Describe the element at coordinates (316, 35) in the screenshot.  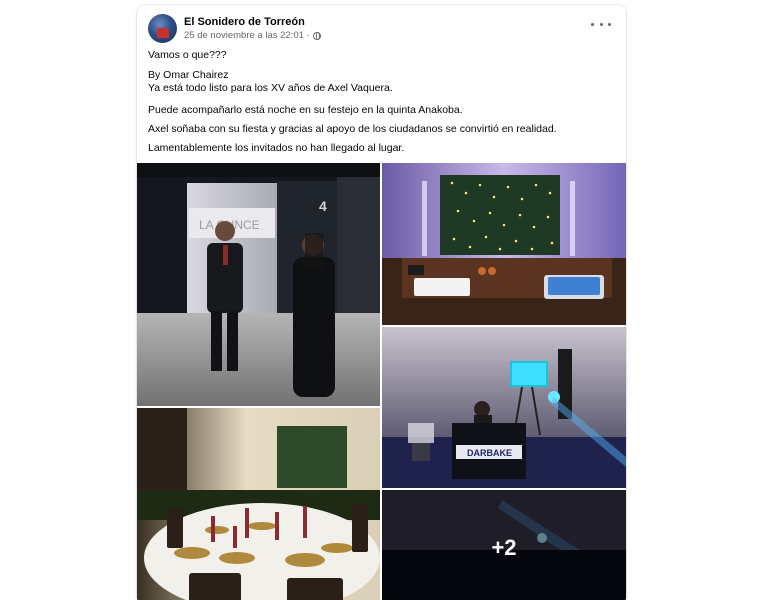
I see `globe-icon` at that location.